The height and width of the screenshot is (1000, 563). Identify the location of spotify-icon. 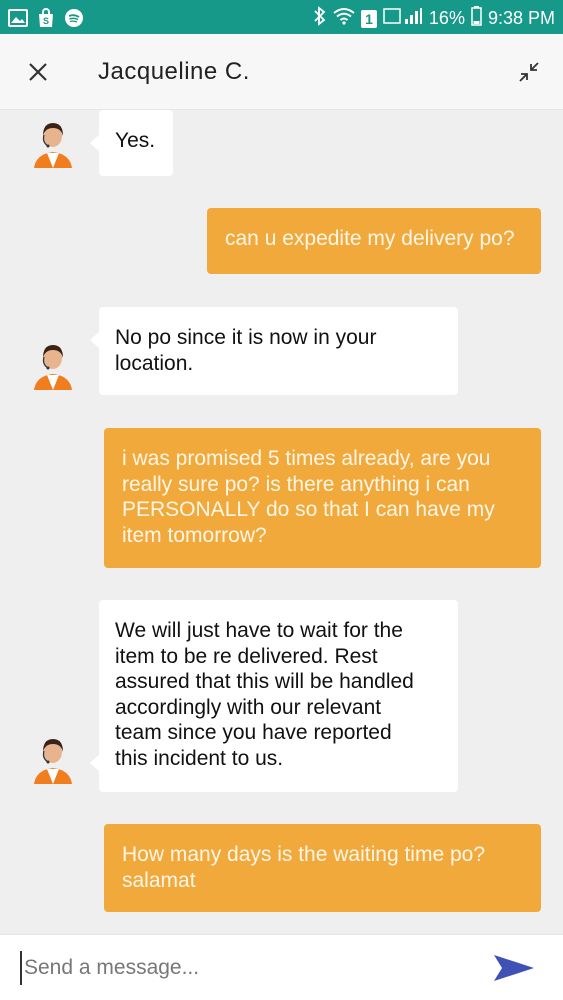
(74, 20).